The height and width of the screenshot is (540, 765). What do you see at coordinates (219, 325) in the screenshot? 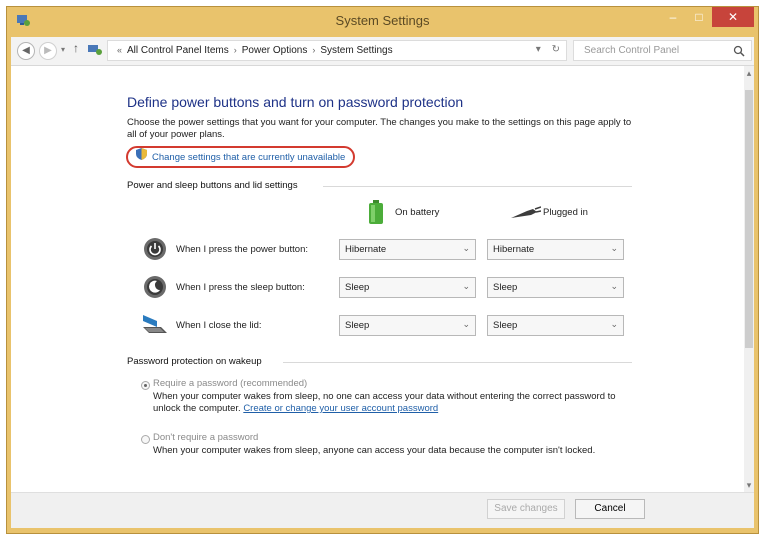
I see `close-lid-label: When I close the lid:` at bounding box center [219, 325].